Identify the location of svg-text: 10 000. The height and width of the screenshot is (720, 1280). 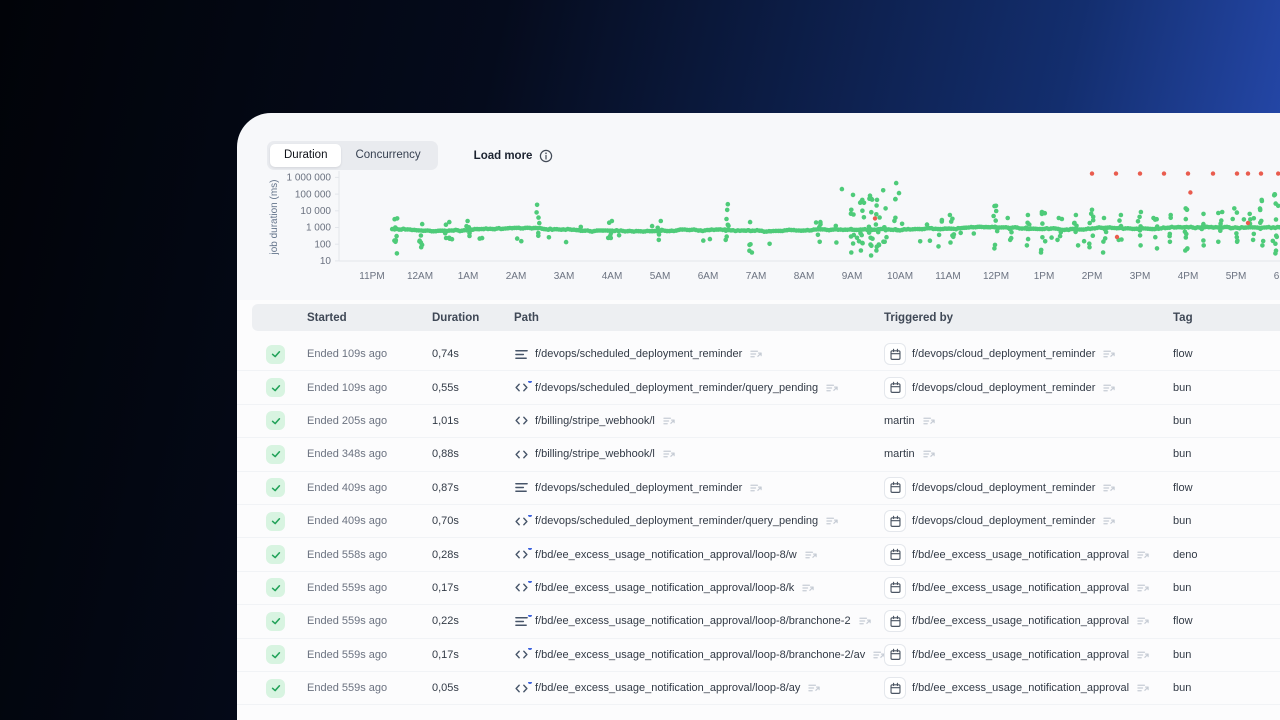
(315, 211).